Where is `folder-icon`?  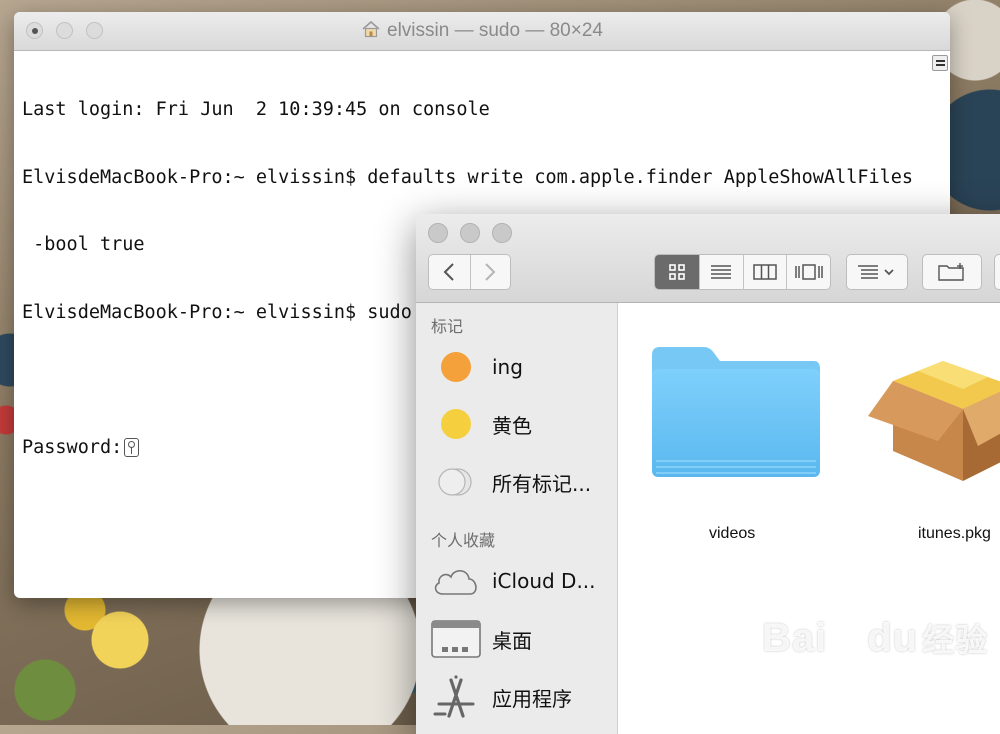 folder-icon is located at coordinates (736, 412).